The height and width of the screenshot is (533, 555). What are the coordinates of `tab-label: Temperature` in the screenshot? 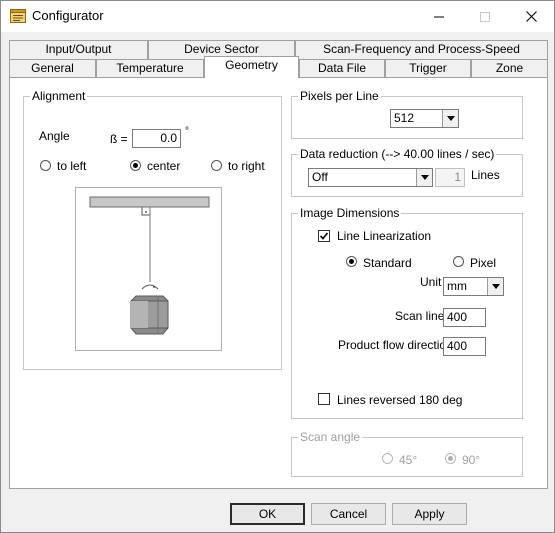 It's located at (150, 68).